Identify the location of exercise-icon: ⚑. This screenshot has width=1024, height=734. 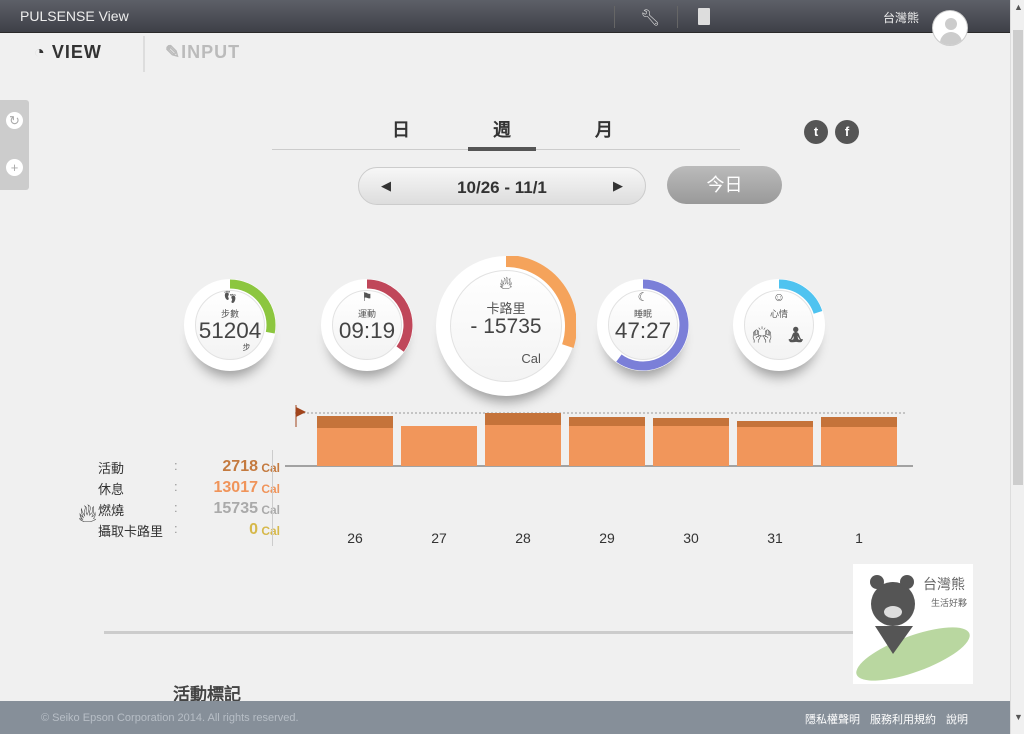
(367, 297).